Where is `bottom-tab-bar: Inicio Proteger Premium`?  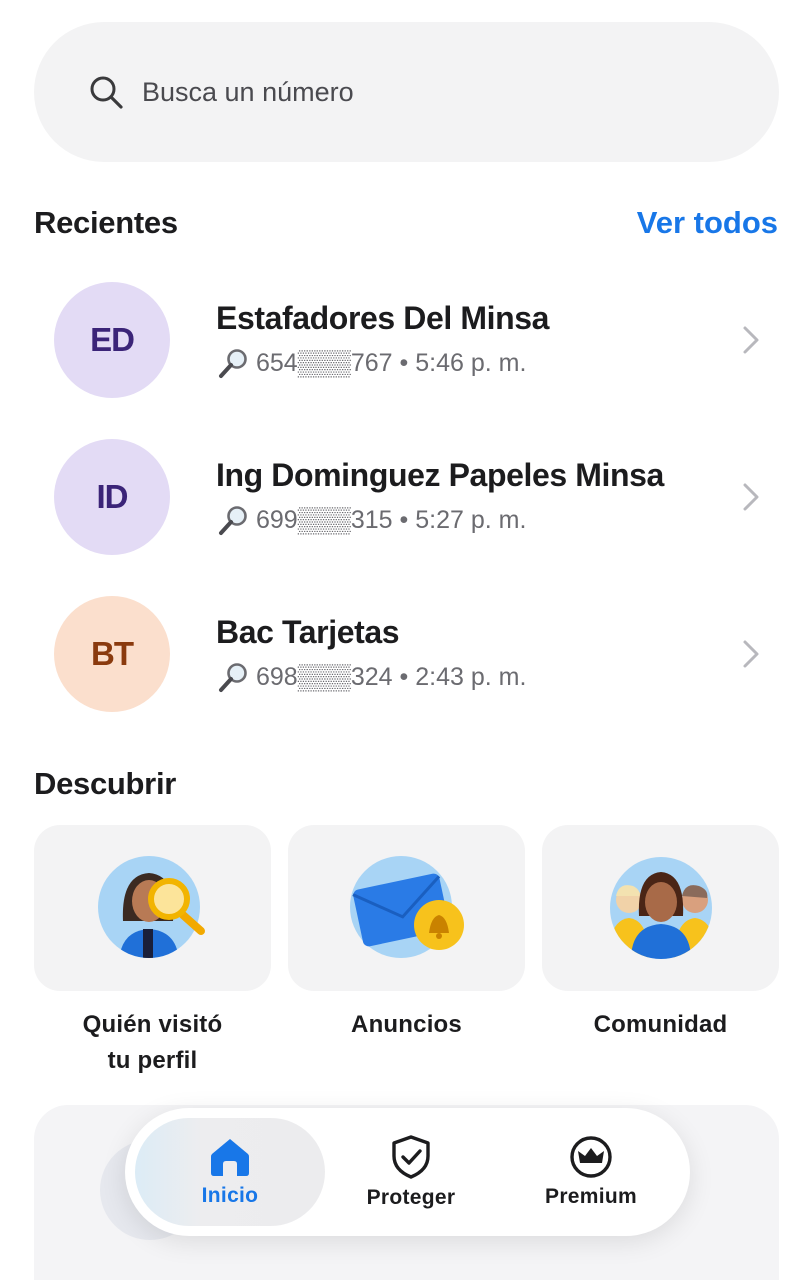
bottom-tab-bar: Inicio Proteger Premium is located at coordinates (407, 1172).